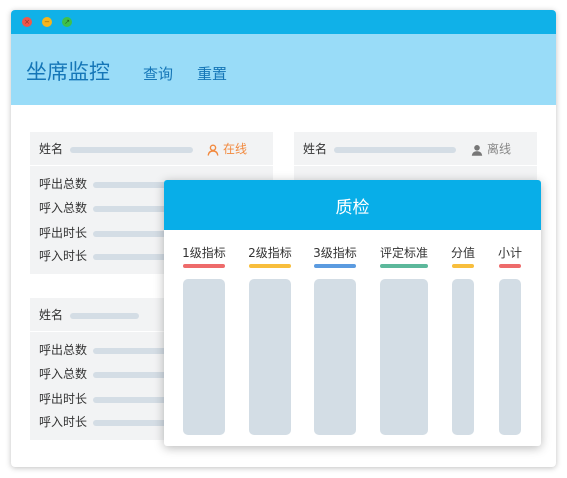 The image size is (567, 478). I want to click on dialog-title: 质检, so click(352, 208).